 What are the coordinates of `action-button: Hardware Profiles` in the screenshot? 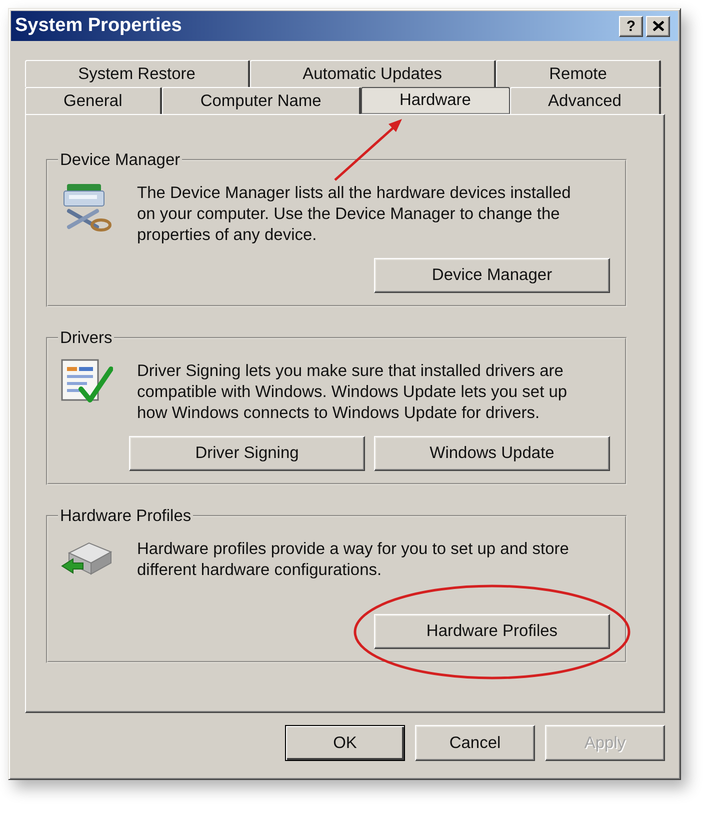 It's located at (492, 631).